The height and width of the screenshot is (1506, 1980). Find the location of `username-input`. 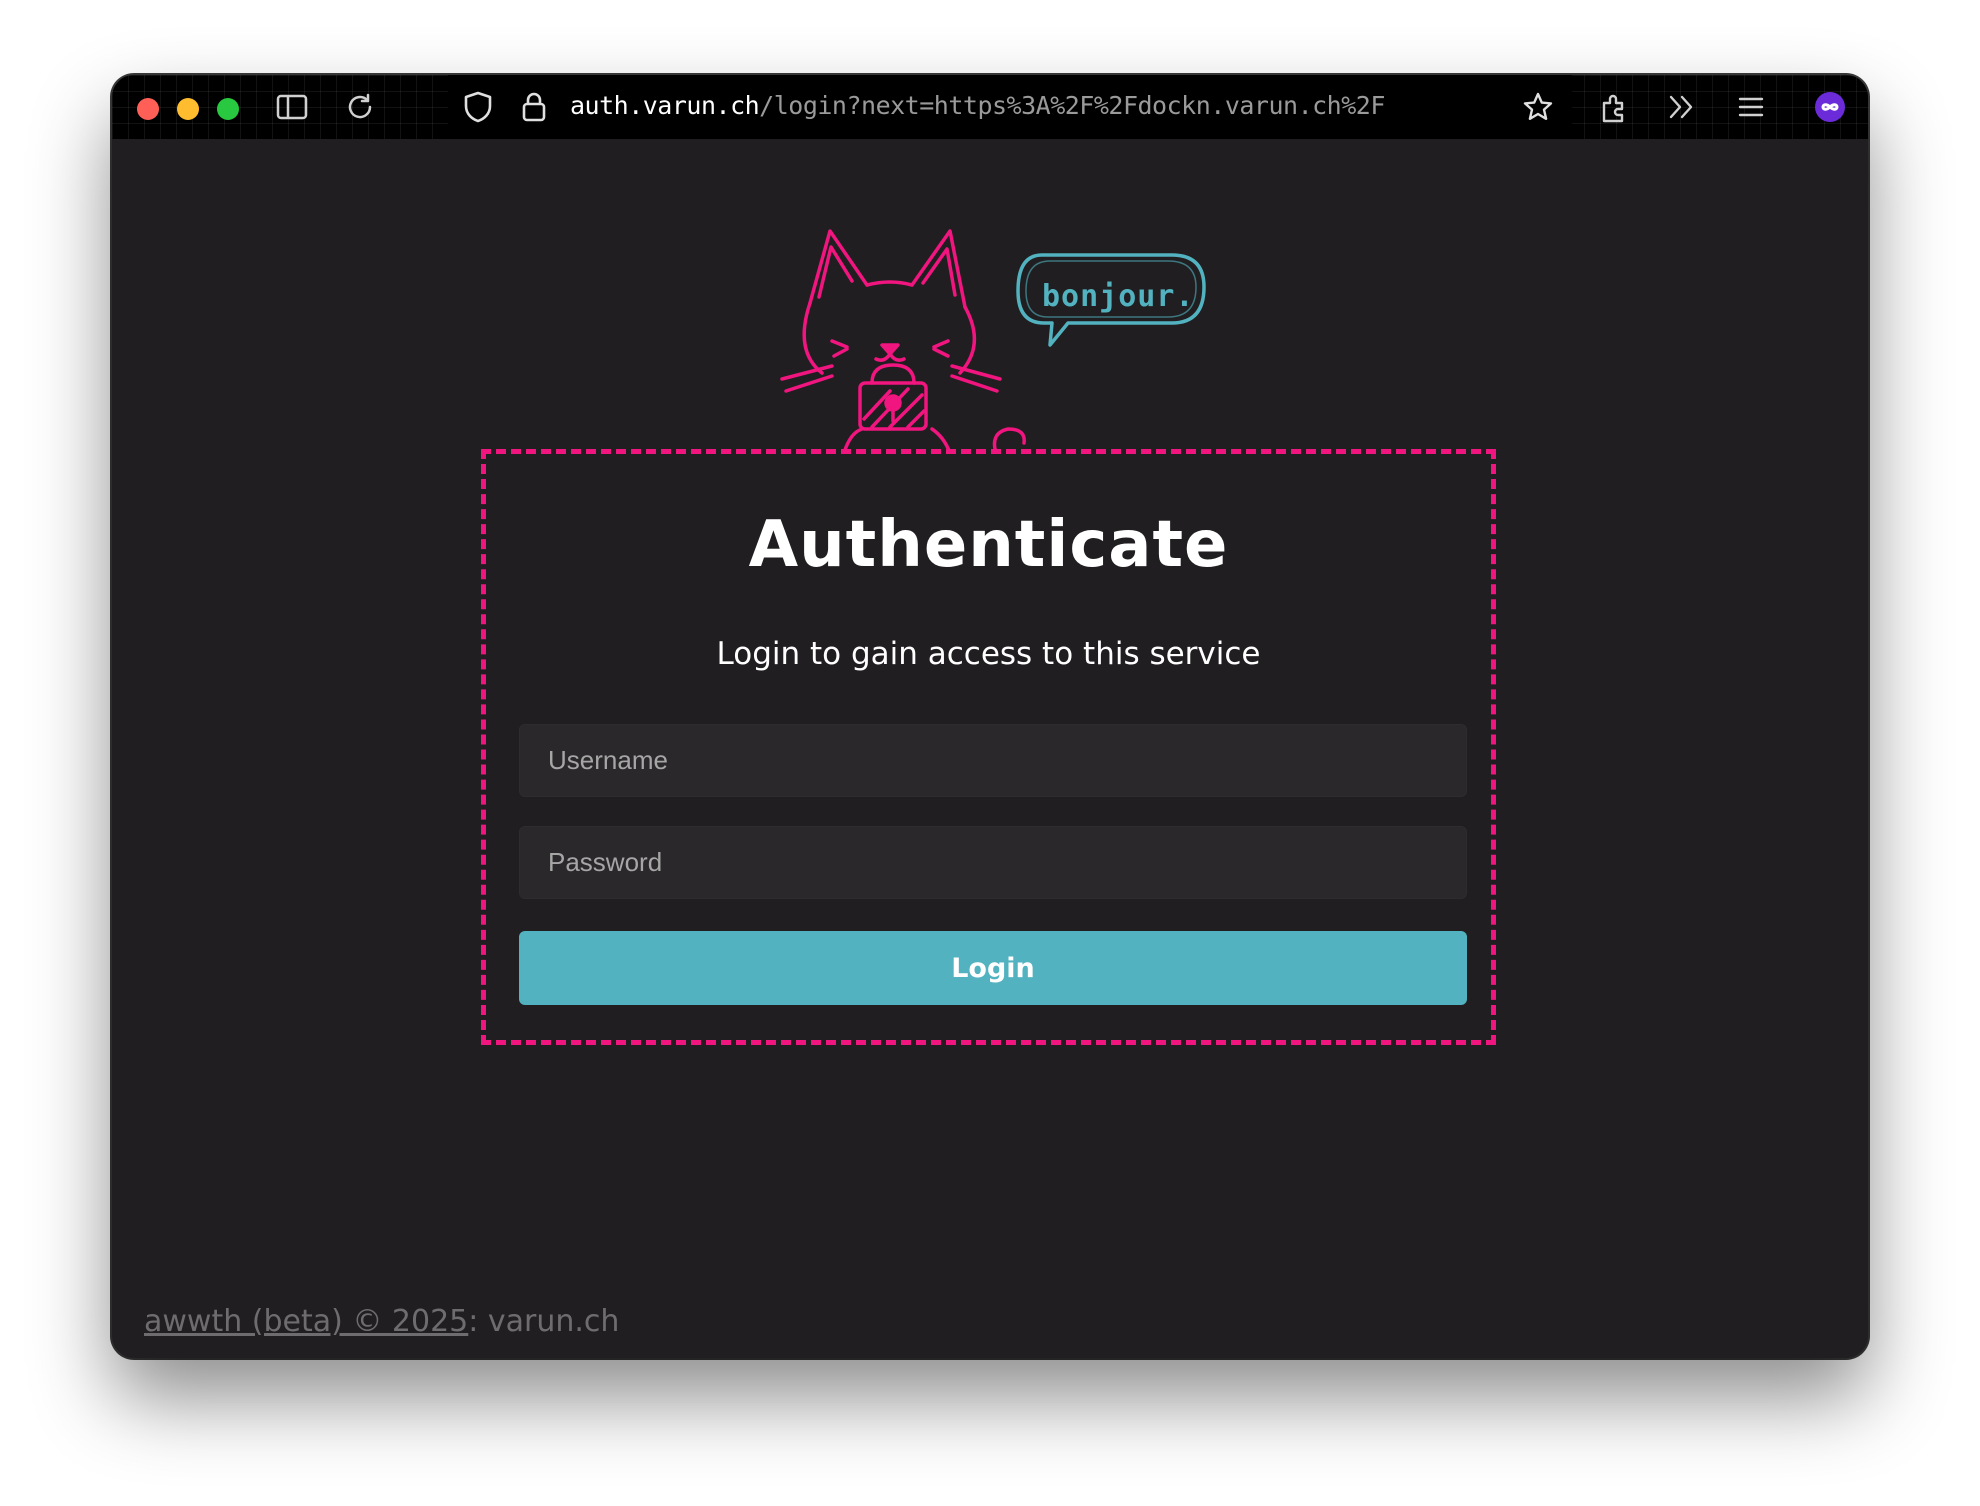

username-input is located at coordinates (993, 760).